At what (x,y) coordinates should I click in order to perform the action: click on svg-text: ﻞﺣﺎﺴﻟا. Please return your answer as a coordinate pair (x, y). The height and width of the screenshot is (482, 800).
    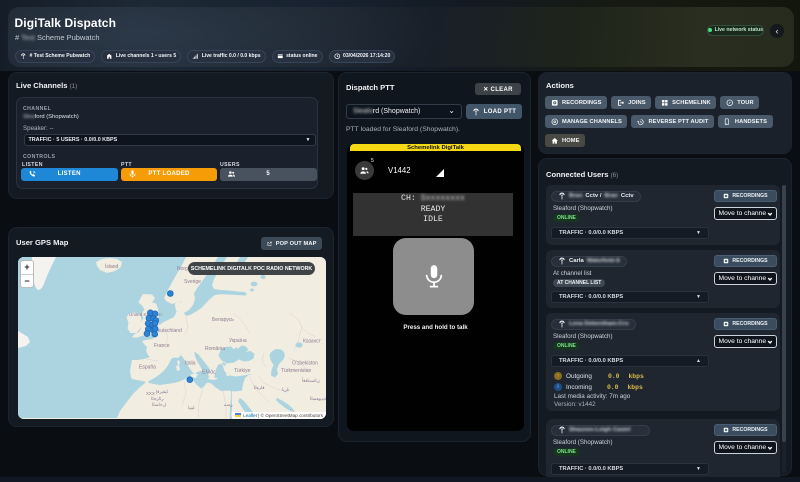
    Looking at the image, I should click on (159, 404).